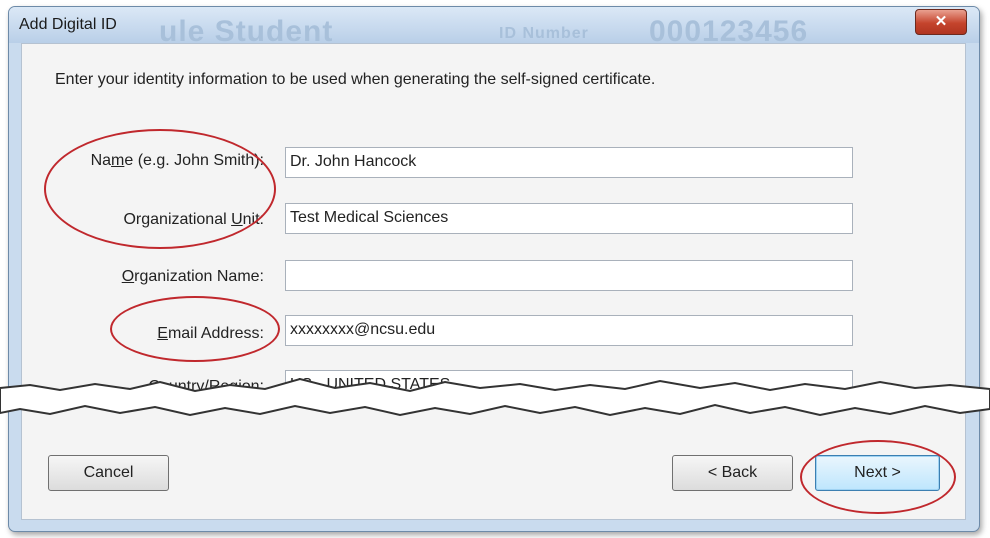  I want to click on name-label-pre: Na, so click(101, 160).